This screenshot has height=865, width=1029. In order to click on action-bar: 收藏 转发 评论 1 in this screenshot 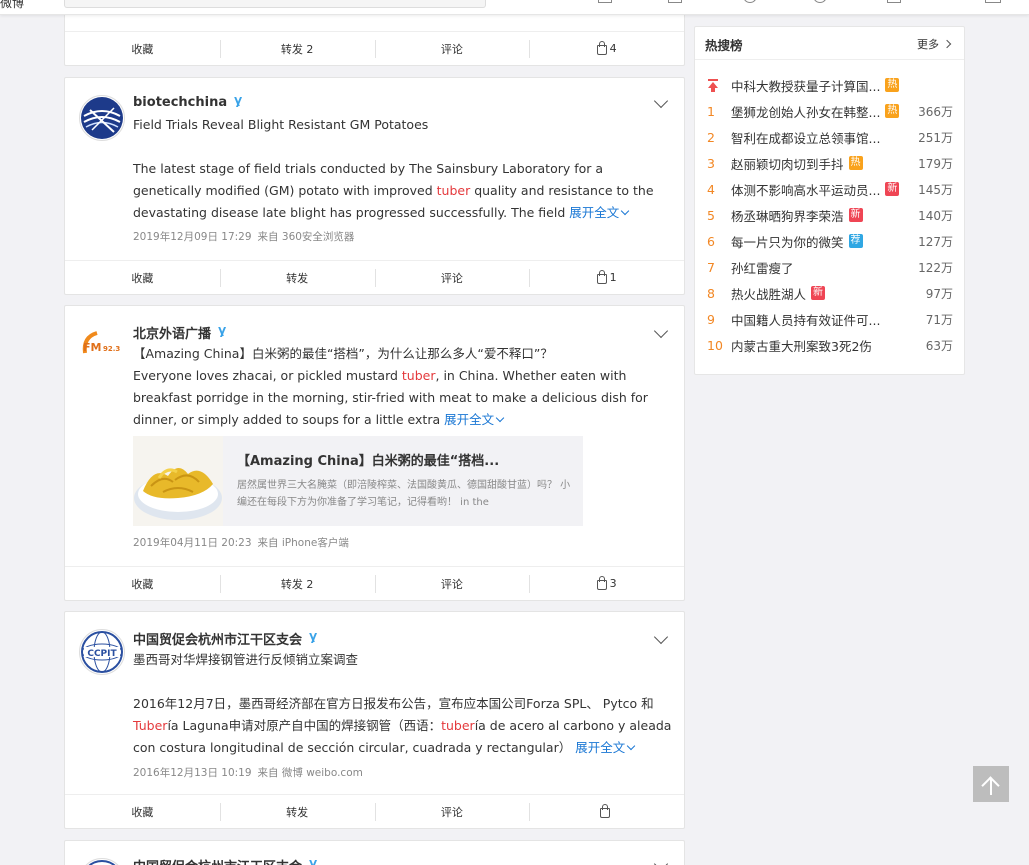, I will do `click(374, 277)`.